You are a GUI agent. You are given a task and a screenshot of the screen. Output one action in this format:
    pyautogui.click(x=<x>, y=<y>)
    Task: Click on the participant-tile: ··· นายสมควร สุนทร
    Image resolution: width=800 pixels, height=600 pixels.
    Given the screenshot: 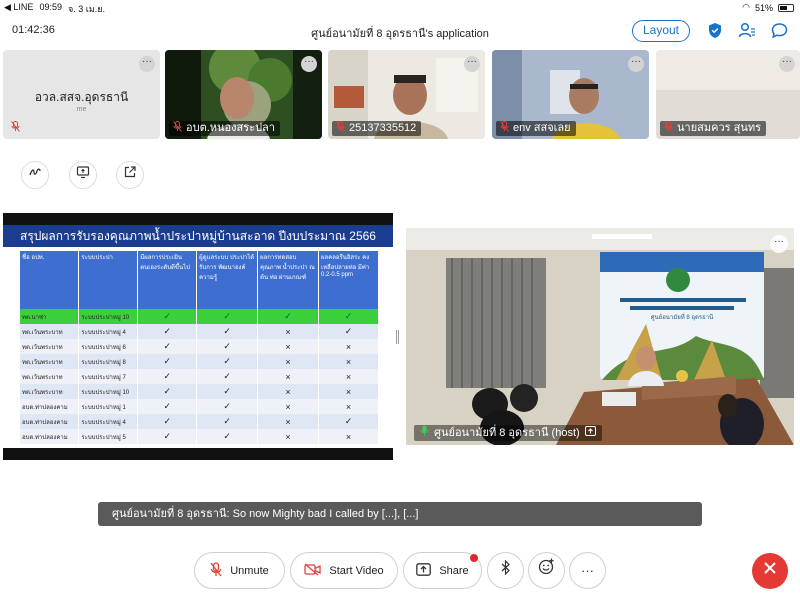 What is the action you would take?
    pyautogui.click(x=728, y=94)
    